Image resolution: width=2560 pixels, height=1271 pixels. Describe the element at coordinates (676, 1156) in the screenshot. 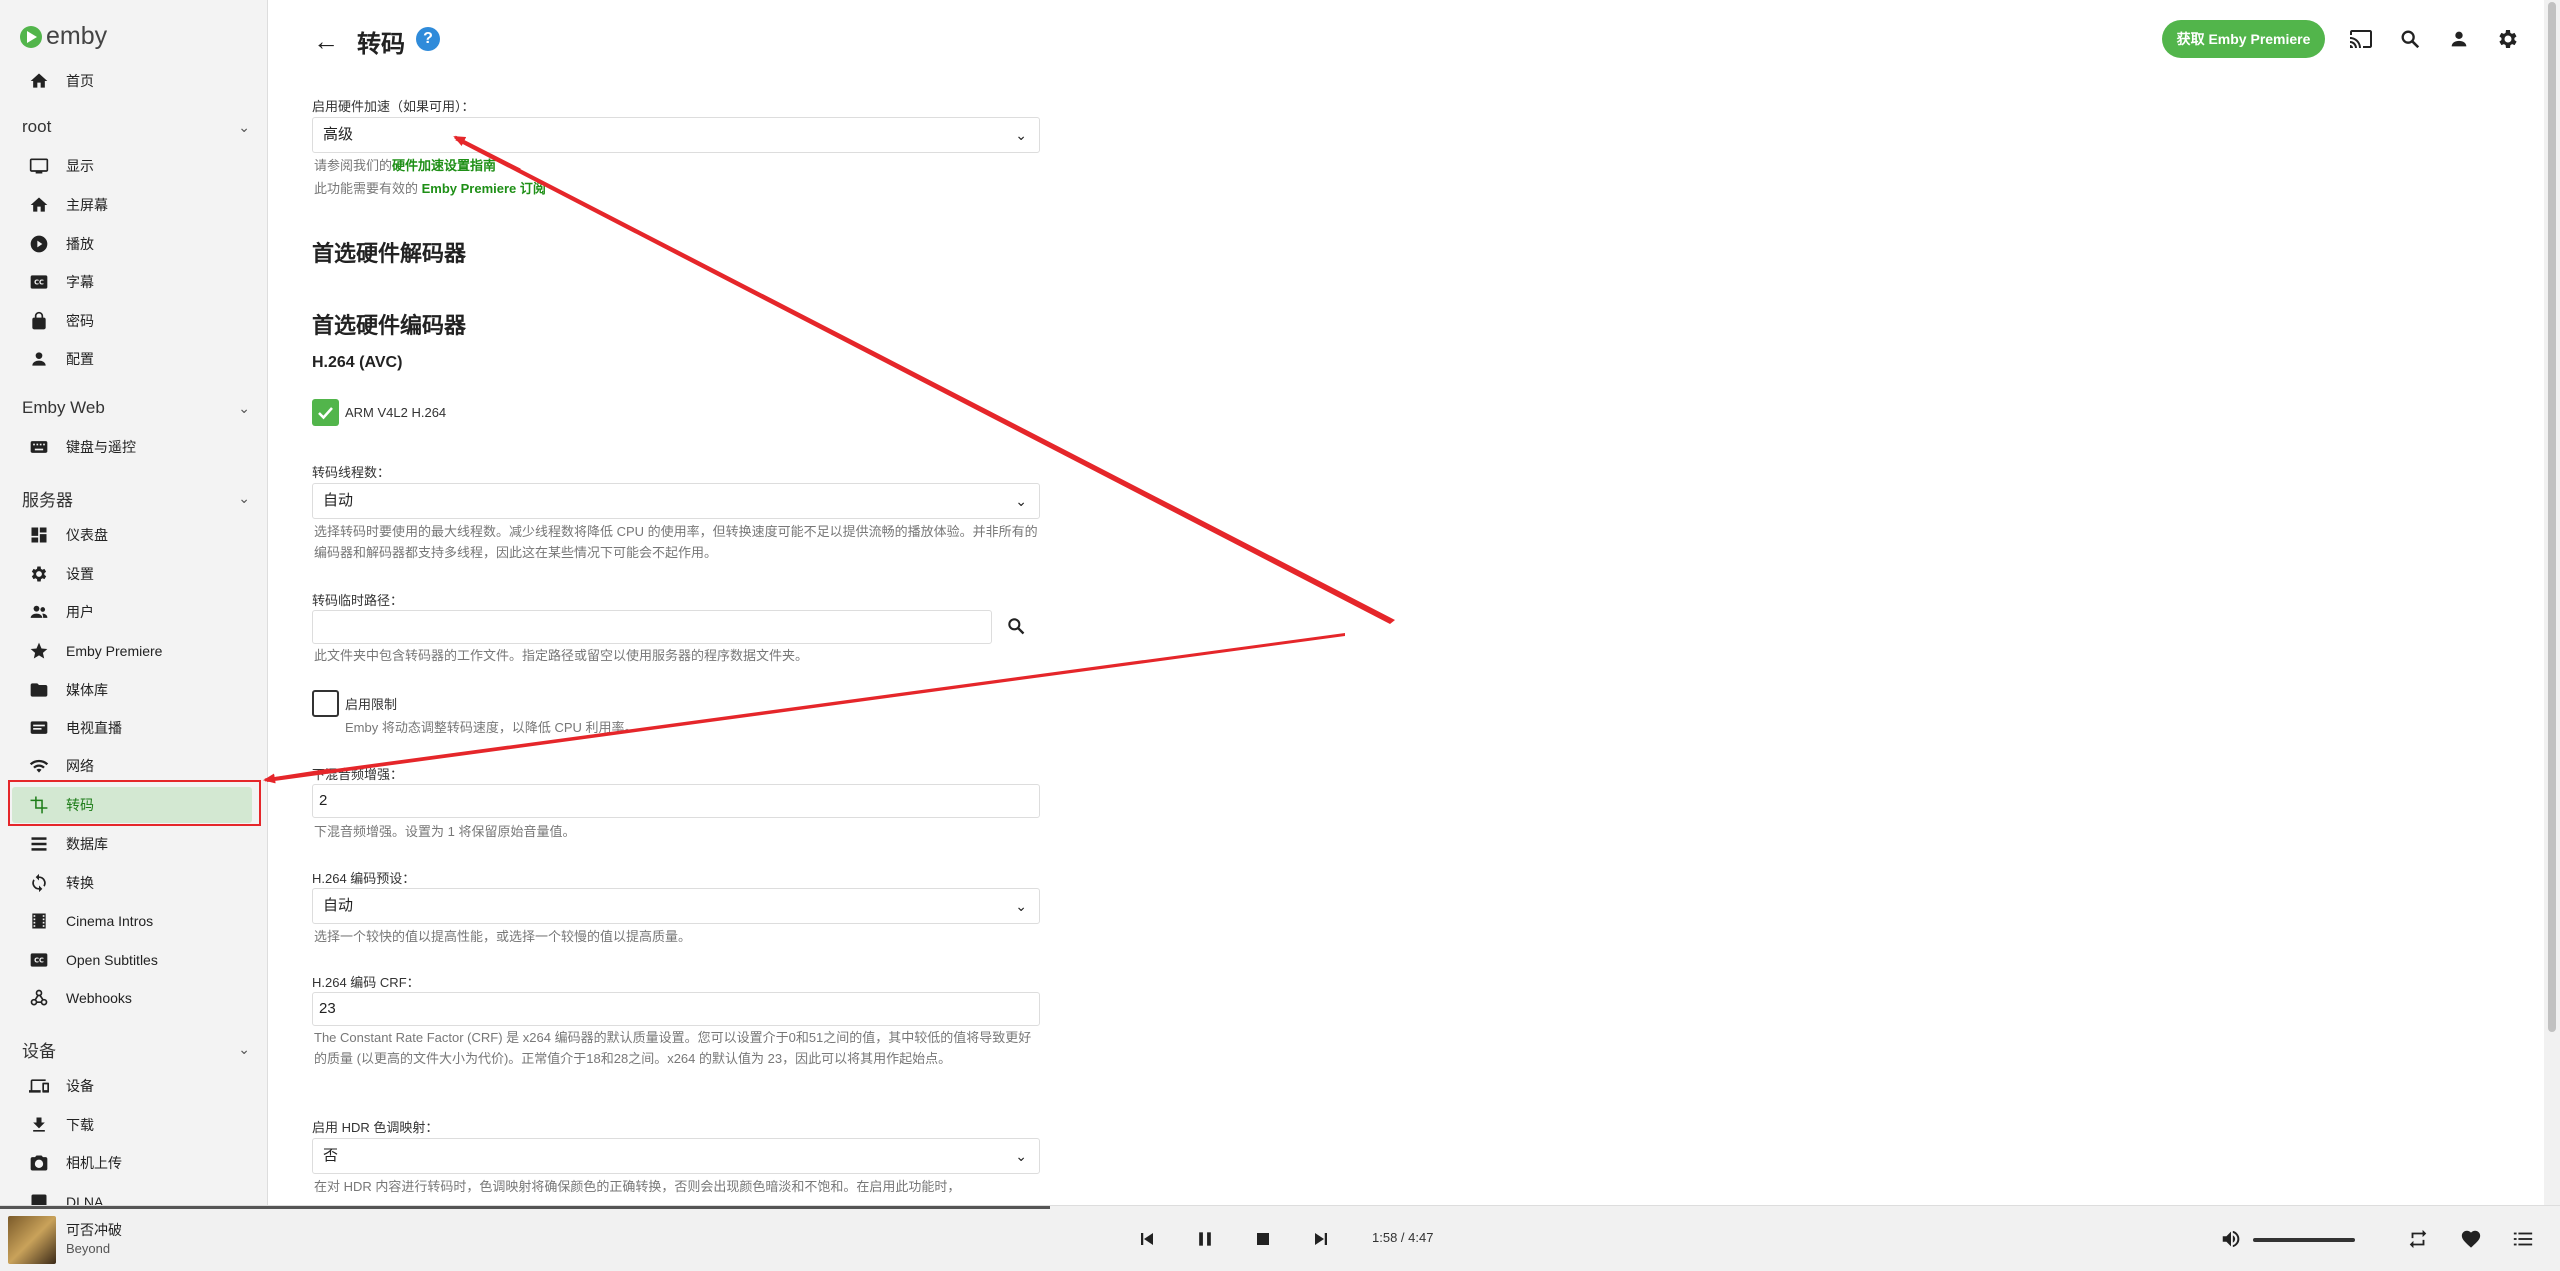

I see `hdr-select: 否 ⌄` at that location.